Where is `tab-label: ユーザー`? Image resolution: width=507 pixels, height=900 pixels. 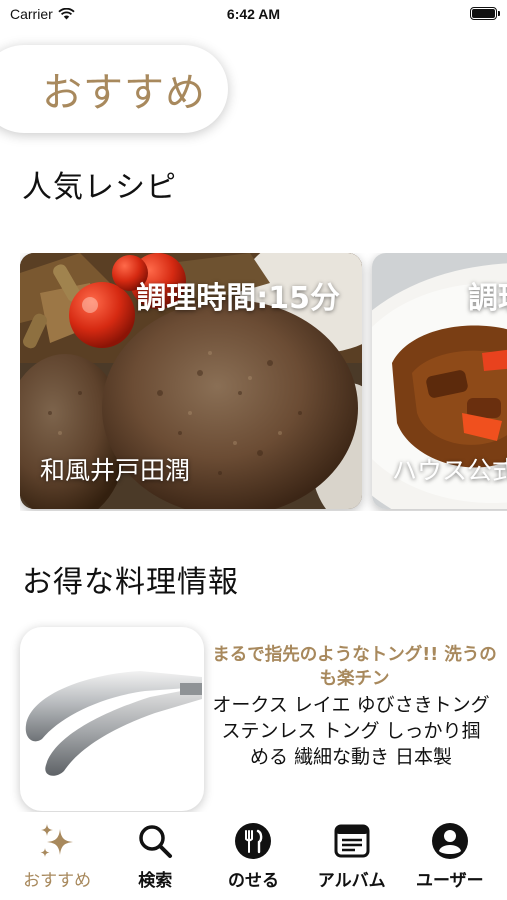
tab-label: ユーザー is located at coordinates (450, 881).